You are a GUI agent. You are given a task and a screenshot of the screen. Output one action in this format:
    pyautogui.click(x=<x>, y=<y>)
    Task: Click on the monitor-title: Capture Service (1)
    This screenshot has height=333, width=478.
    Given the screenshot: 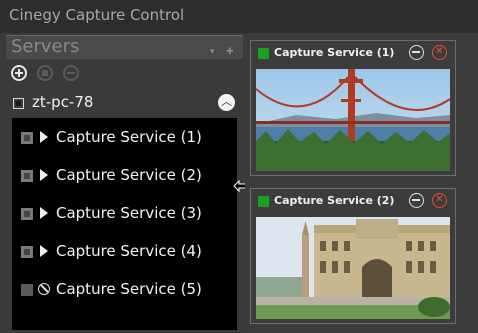 What is the action you would take?
    pyautogui.click(x=334, y=52)
    